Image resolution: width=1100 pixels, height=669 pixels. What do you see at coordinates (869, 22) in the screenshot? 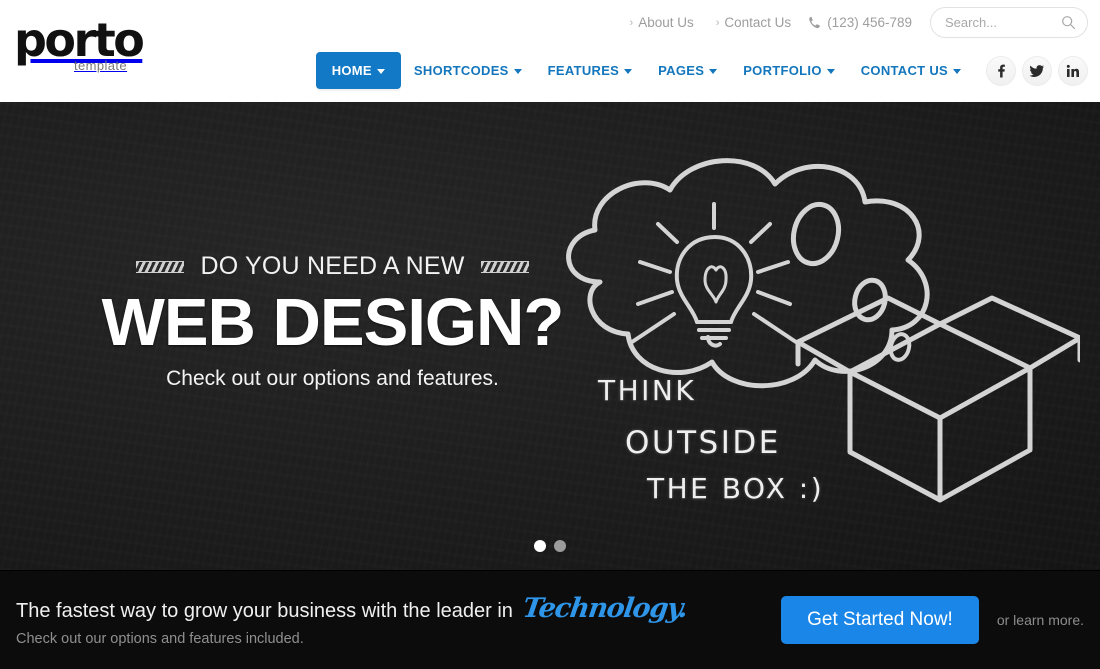
I see `phone-number-text: (123) 456-789` at bounding box center [869, 22].